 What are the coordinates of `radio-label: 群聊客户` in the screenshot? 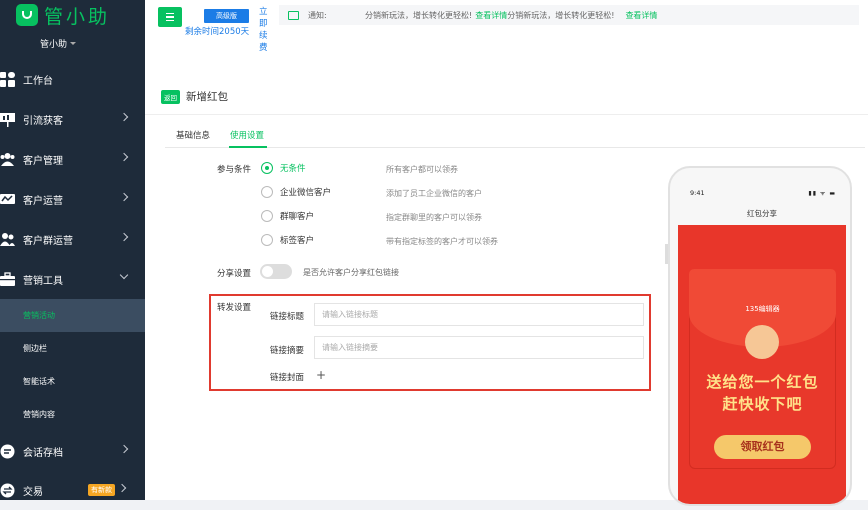 It's located at (297, 217).